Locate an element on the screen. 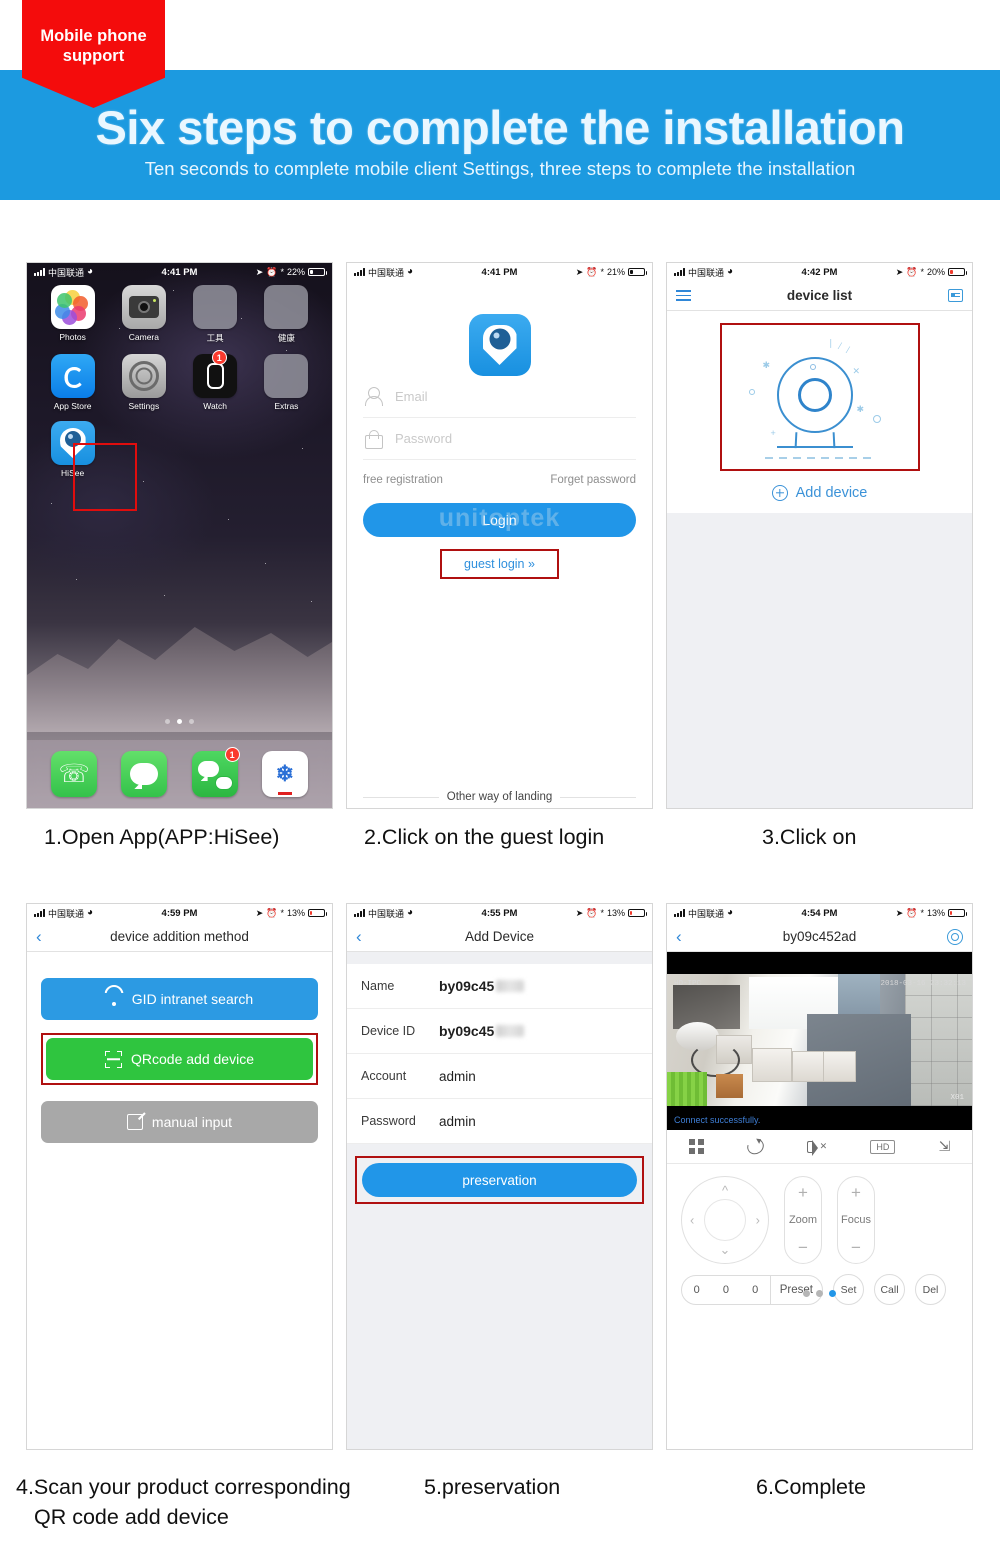  ribbon-label: Mobile phone support is located at coordinates (93, 46).